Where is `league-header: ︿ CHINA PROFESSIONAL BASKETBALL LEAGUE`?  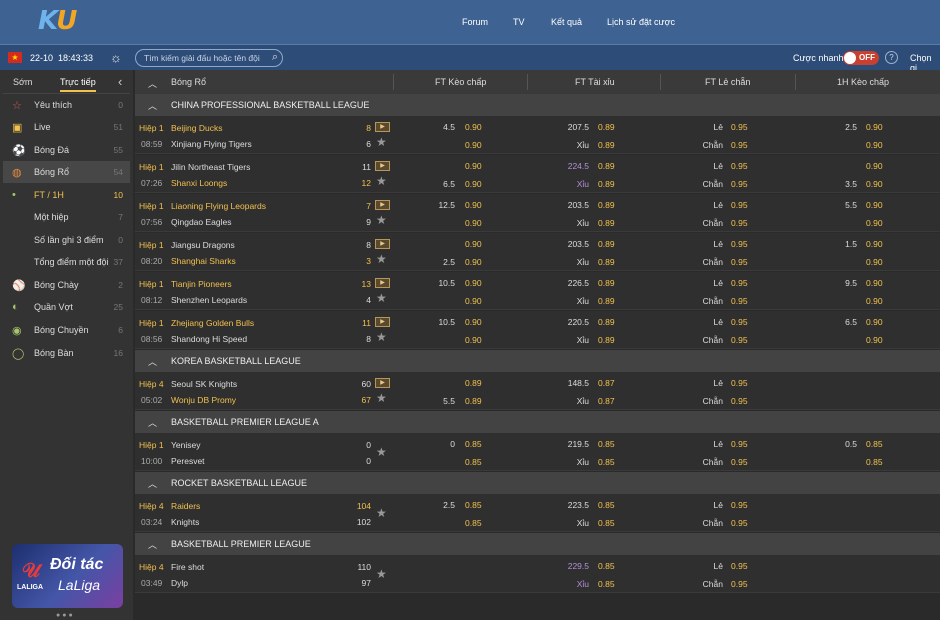 league-header: ︿ CHINA PROFESSIONAL BASKETBALL LEAGUE is located at coordinates (537, 105).